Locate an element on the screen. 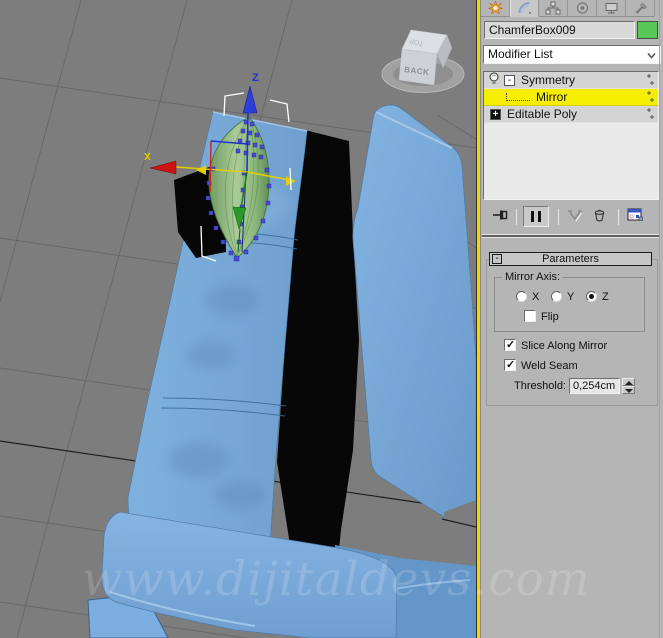 This screenshot has width=663, height=638. threshold-label: Threshold: is located at coordinates (540, 386).